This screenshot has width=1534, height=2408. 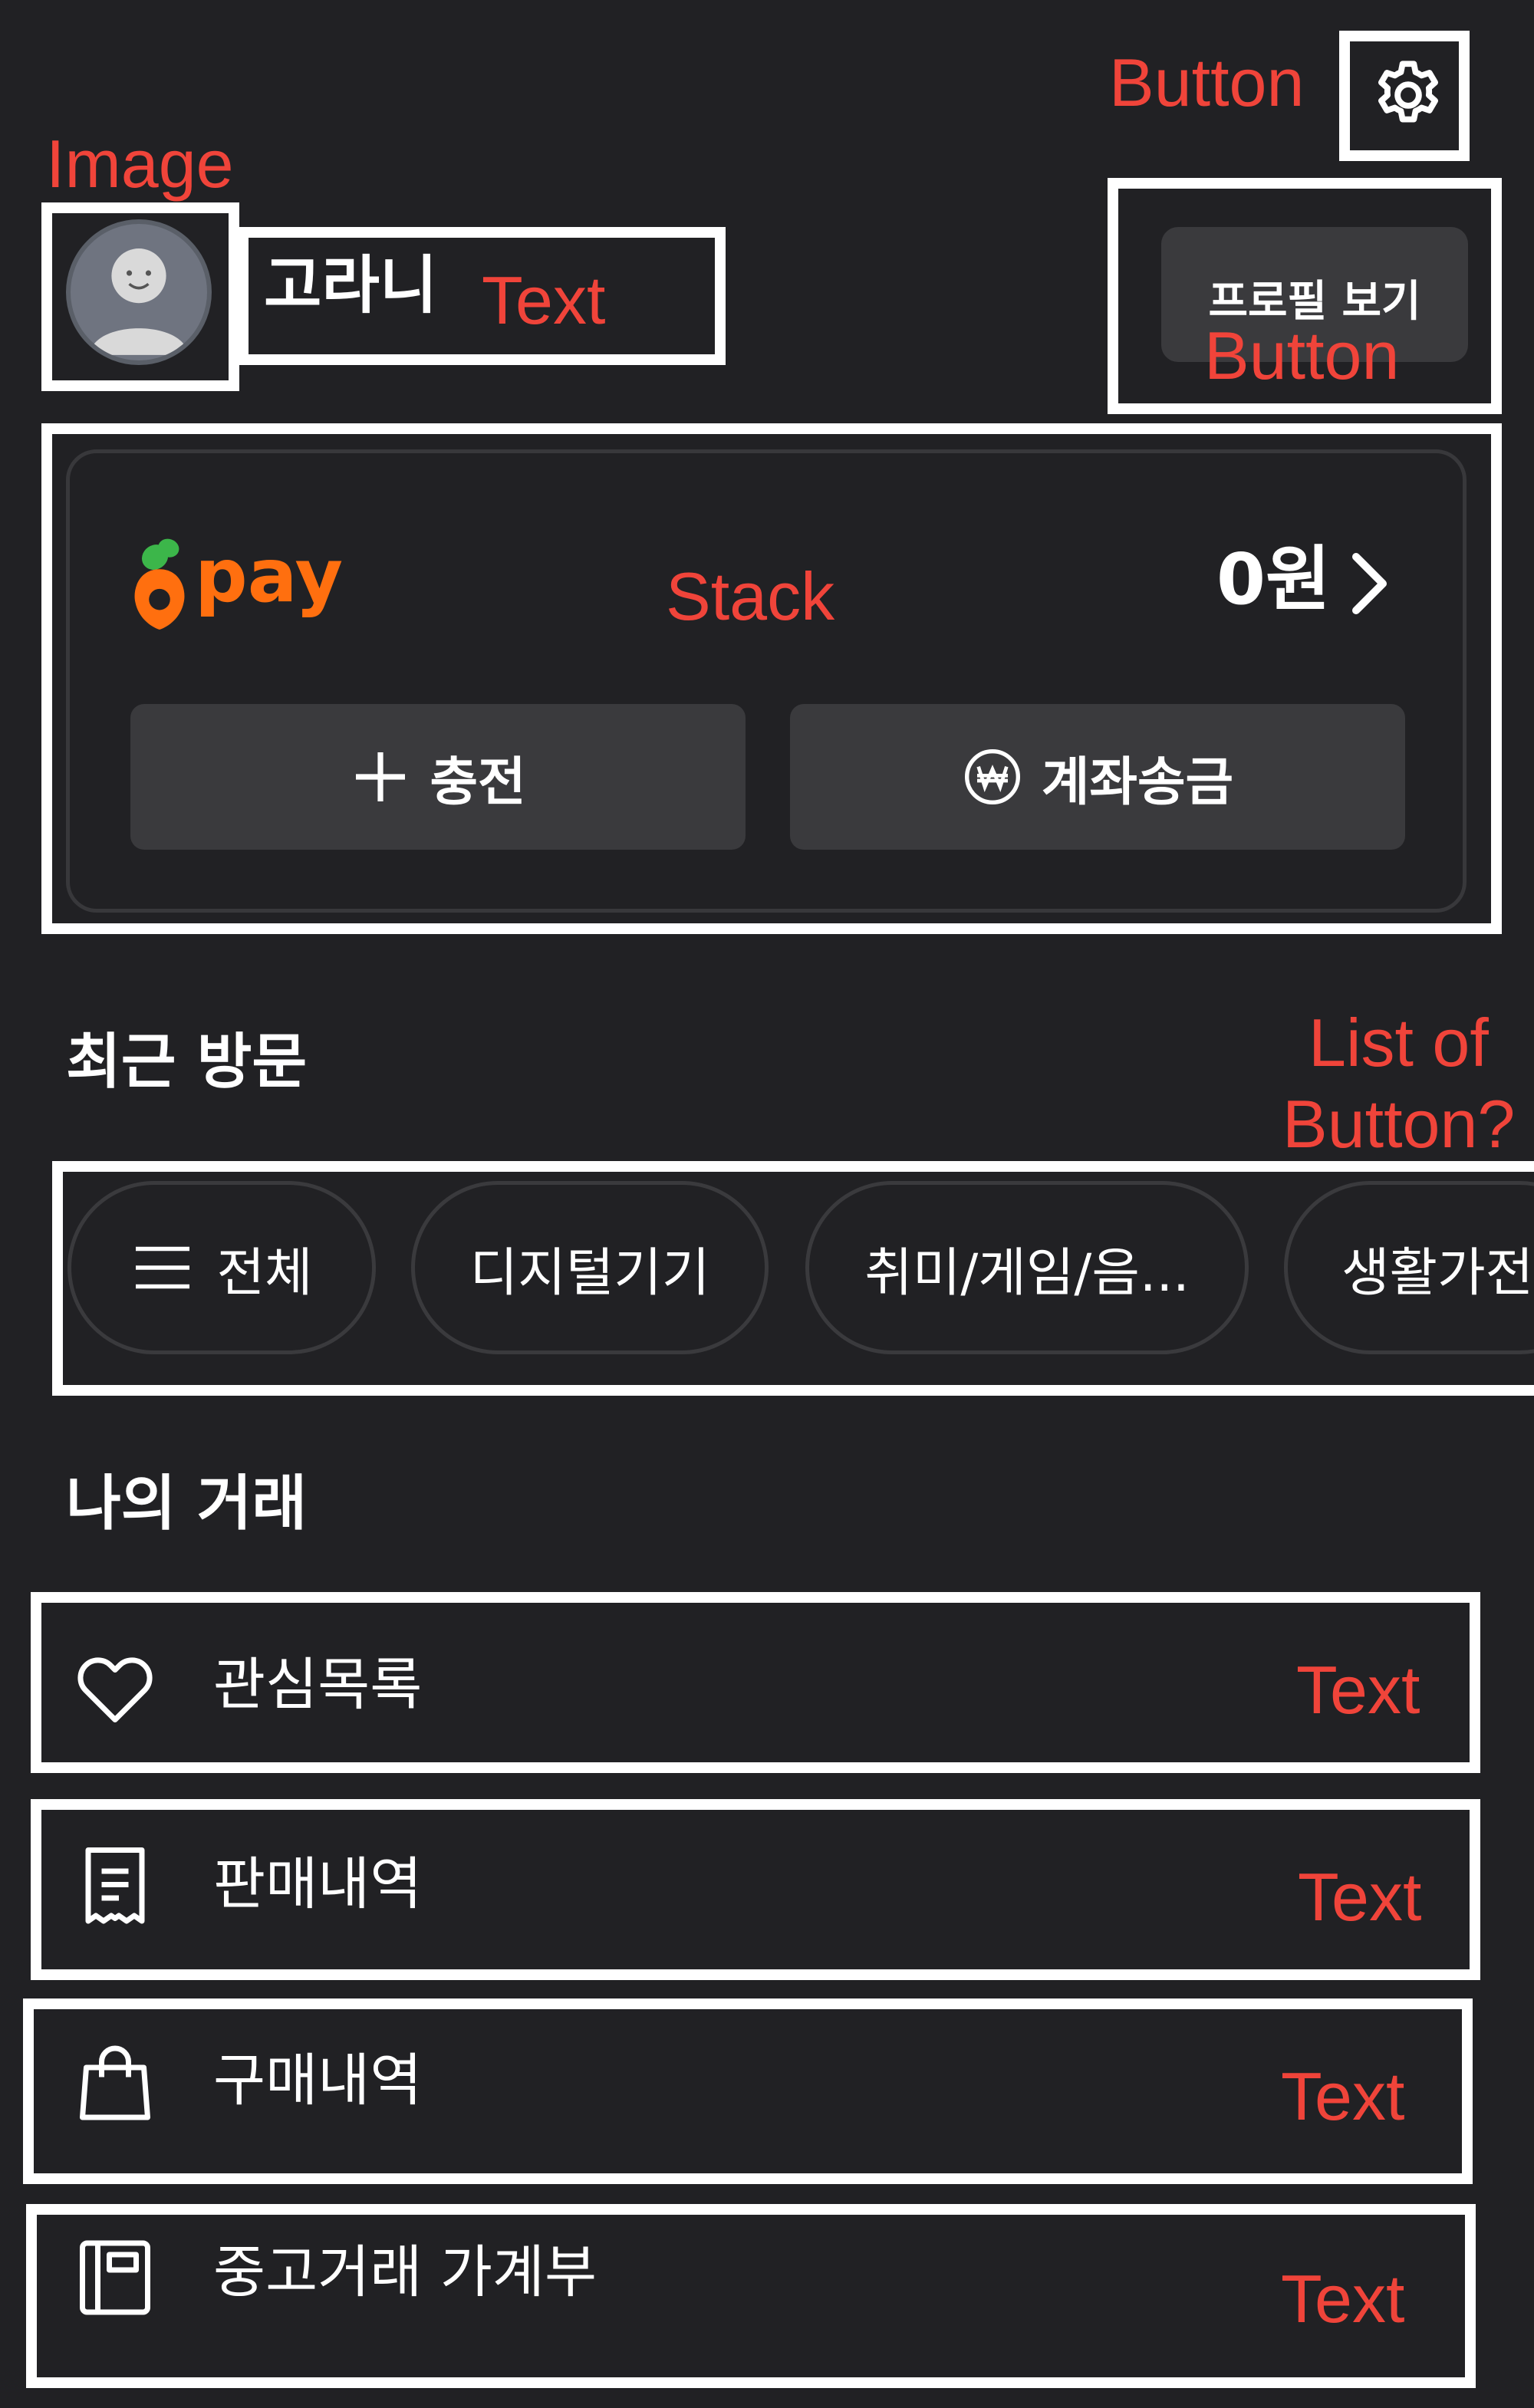 What do you see at coordinates (1399, 1043) in the screenshot?
I see `annotation-label-list-line1: List of` at bounding box center [1399, 1043].